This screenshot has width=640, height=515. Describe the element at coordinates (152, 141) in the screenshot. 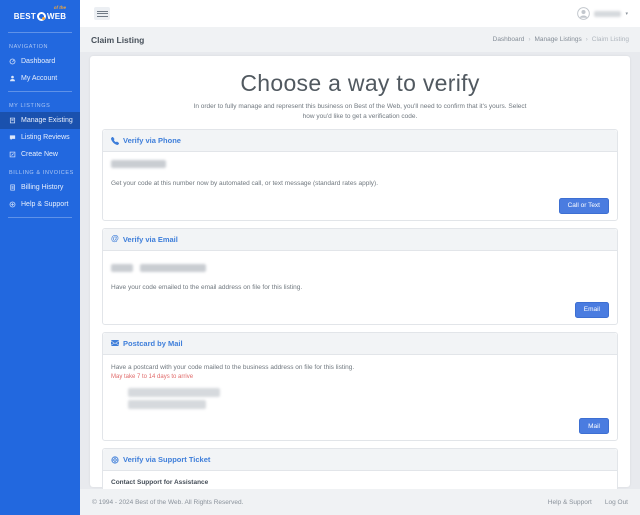

I see `verify-card-title: Verify via Phone` at that location.